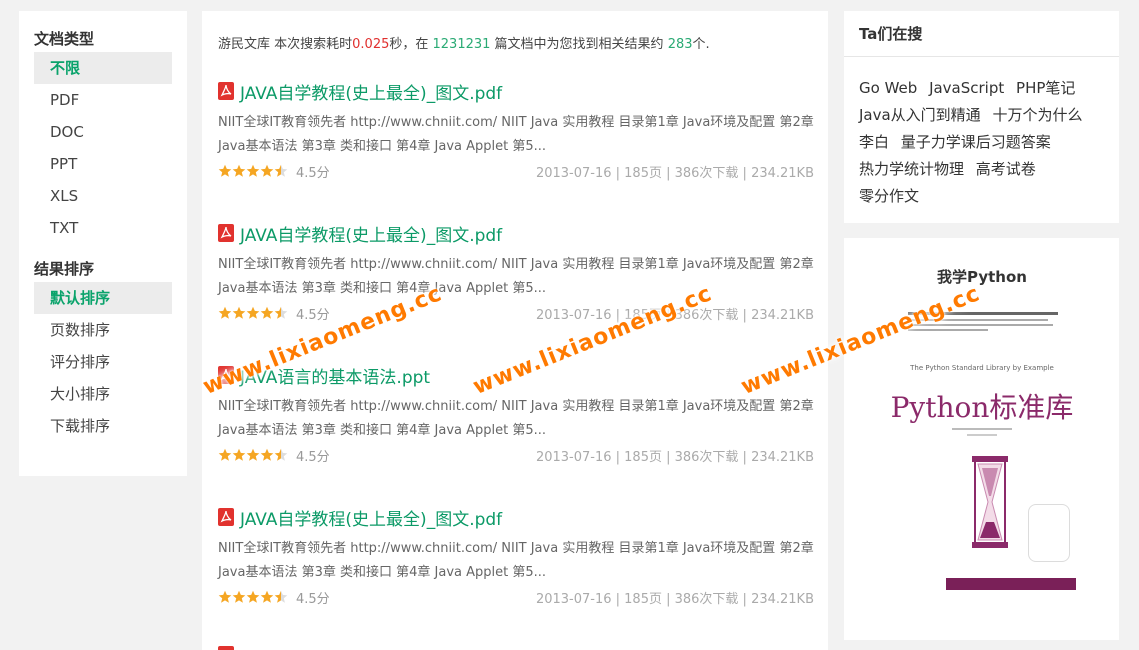  What do you see at coordinates (64, 269) in the screenshot?
I see `sort-title: 结果排序` at bounding box center [64, 269].